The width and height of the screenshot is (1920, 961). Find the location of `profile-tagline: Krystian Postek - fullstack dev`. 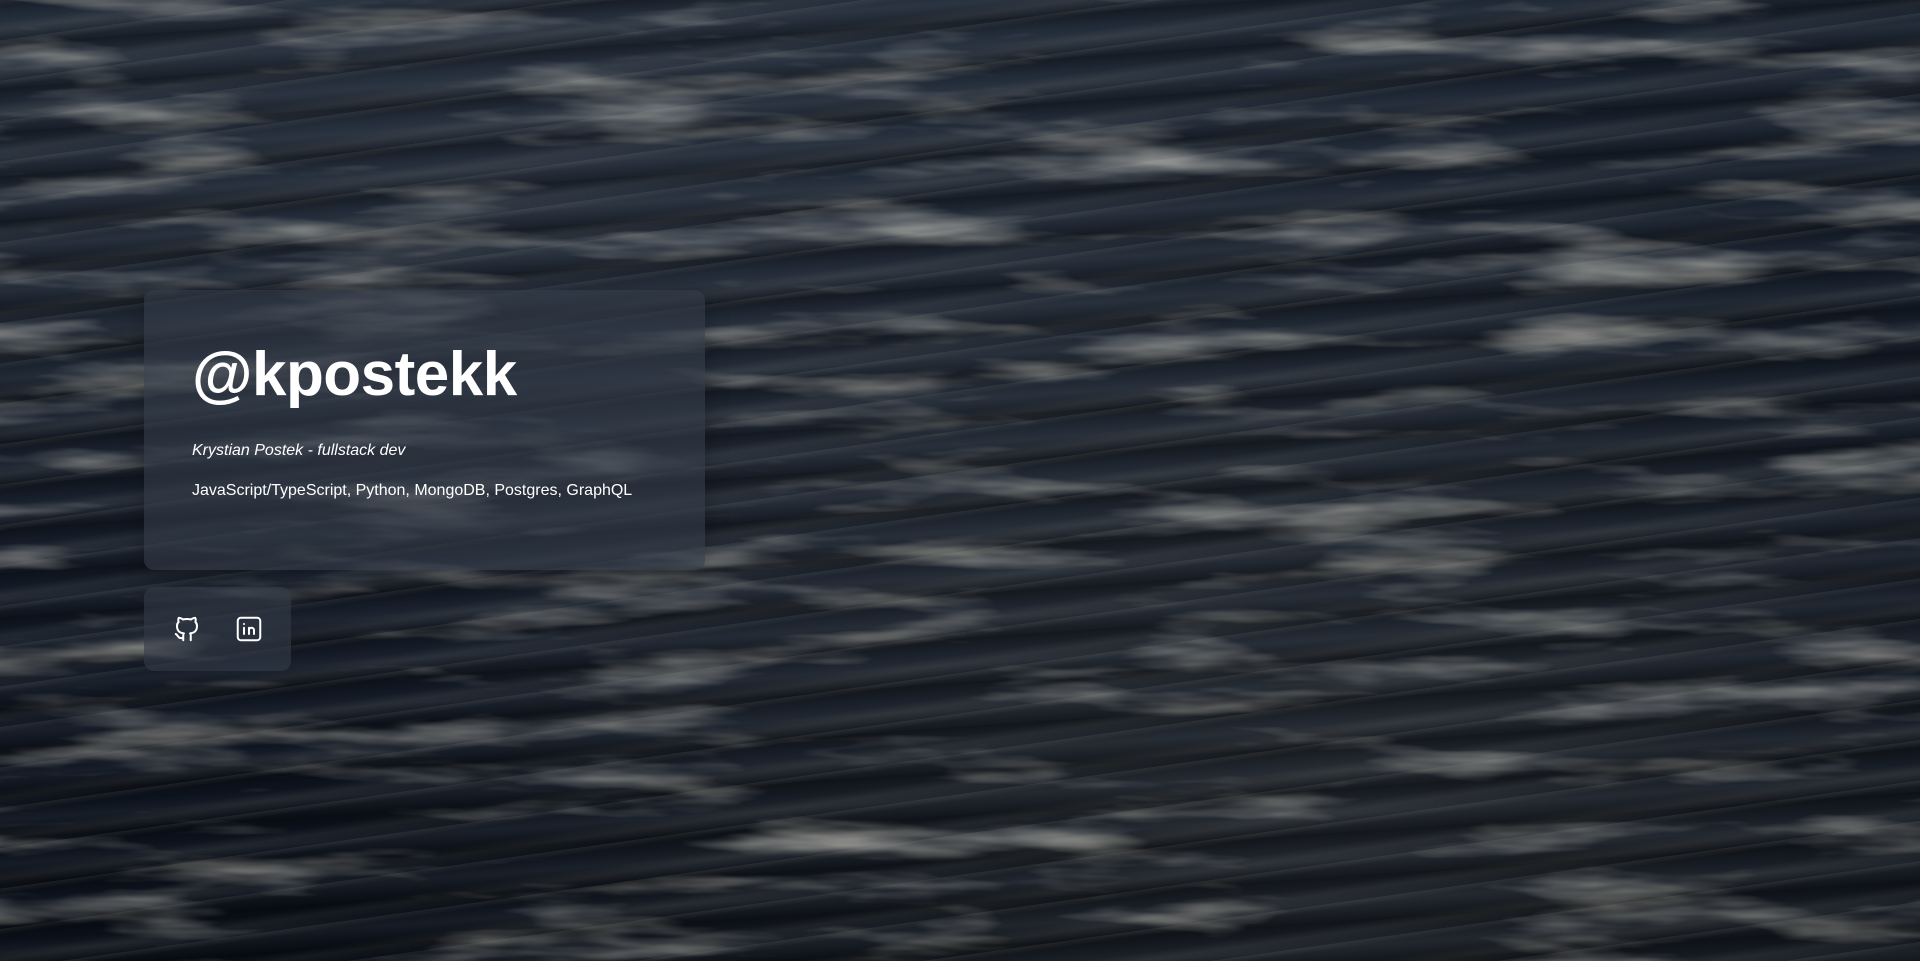

profile-tagline: Krystian Postek - fullstack dev is located at coordinates (299, 450).